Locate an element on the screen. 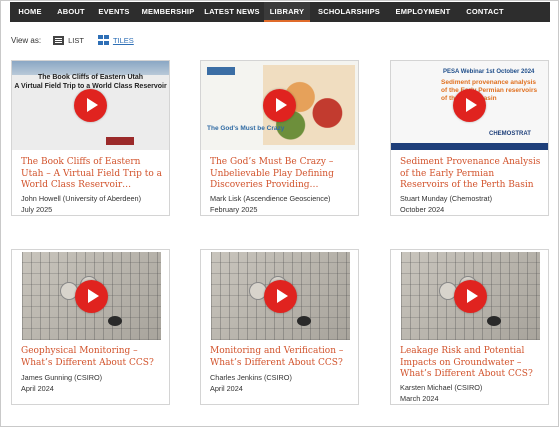 Image resolution: width=559 pixels, height=427 pixels. nav-latest-news: LATEST NEWS is located at coordinates (232, 12).